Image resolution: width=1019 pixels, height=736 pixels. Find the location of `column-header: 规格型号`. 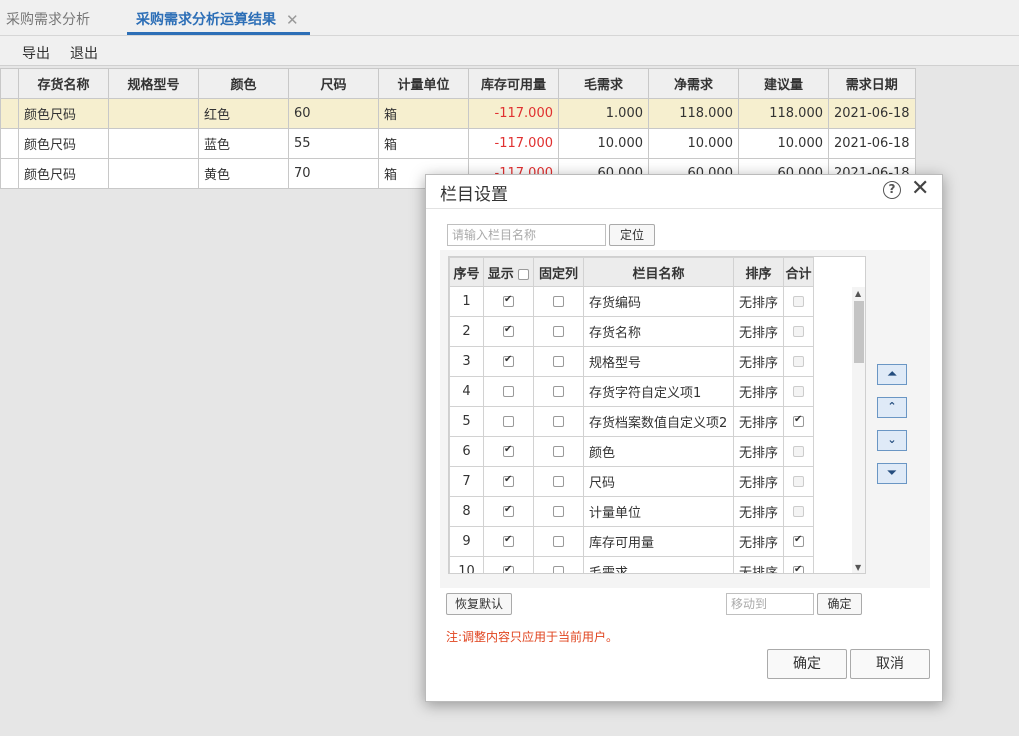

column-header: 规格型号 is located at coordinates (153, 83).